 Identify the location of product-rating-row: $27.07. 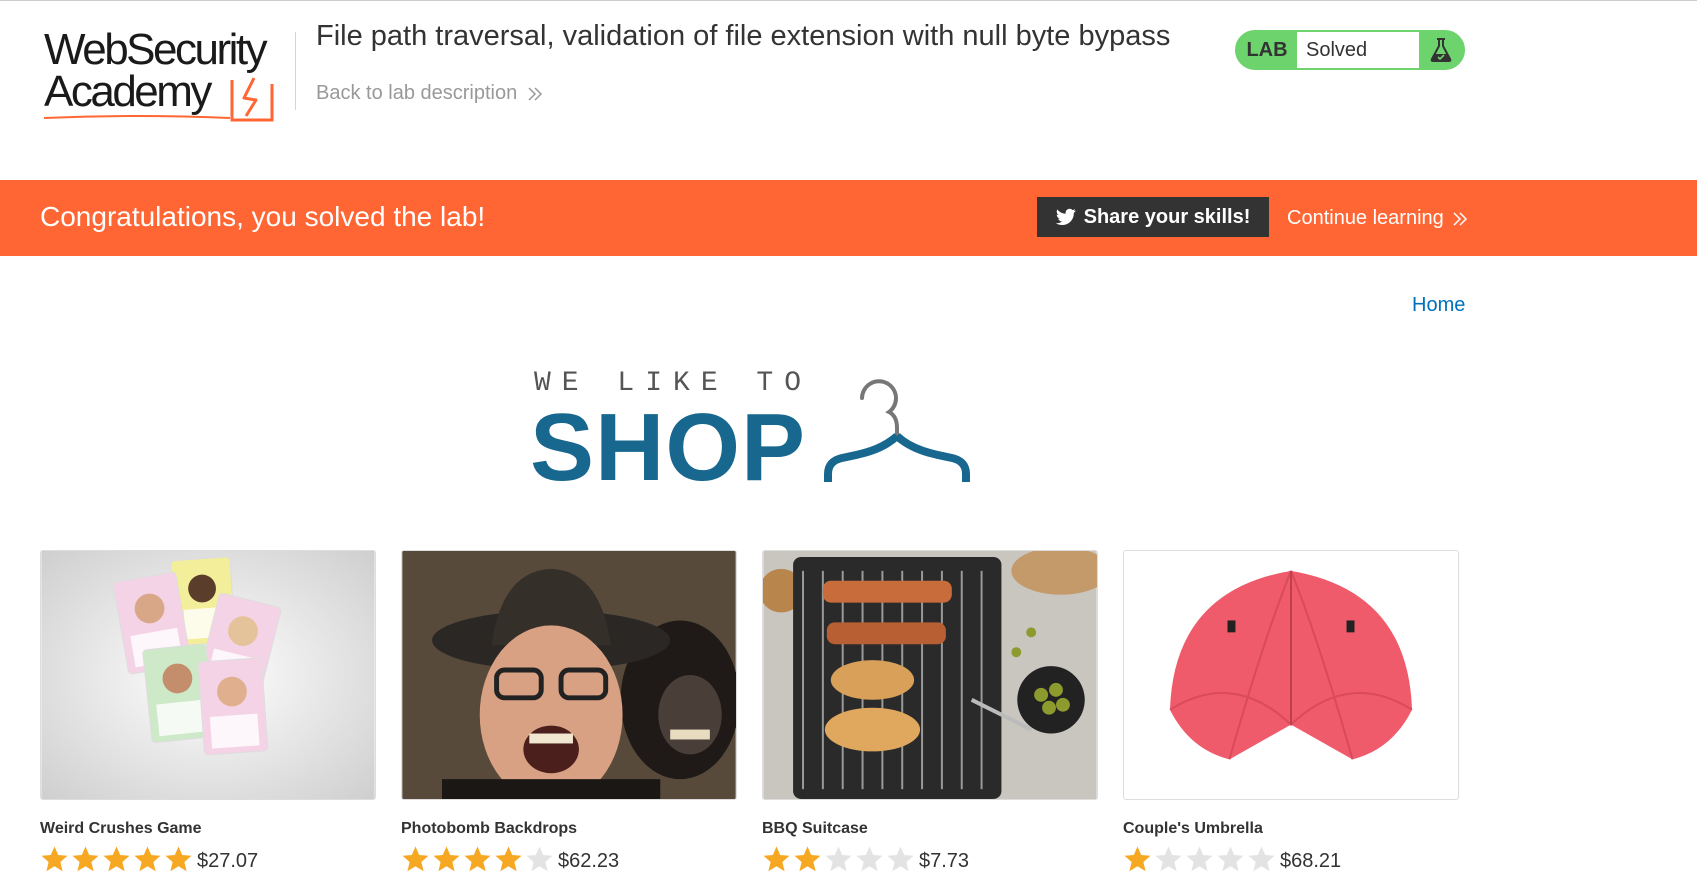
(208, 858).